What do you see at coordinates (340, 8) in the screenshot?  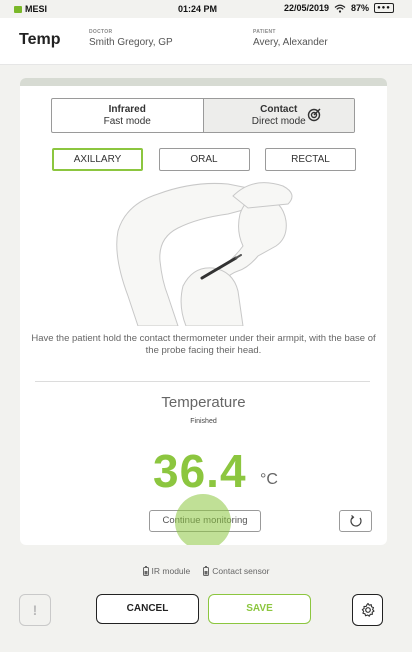 I see `wifi-icon` at bounding box center [340, 8].